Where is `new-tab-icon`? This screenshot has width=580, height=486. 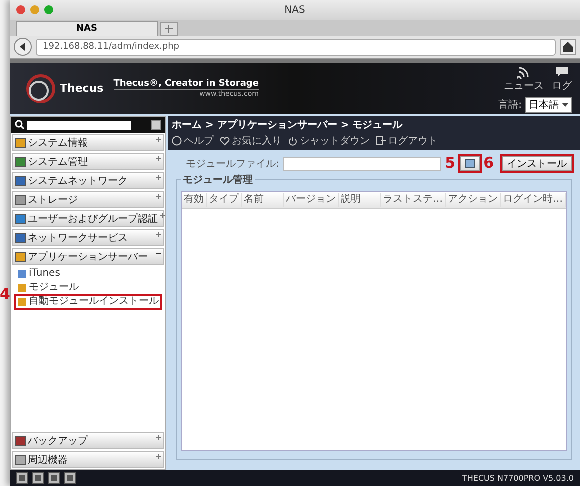 new-tab-icon is located at coordinates (169, 29).